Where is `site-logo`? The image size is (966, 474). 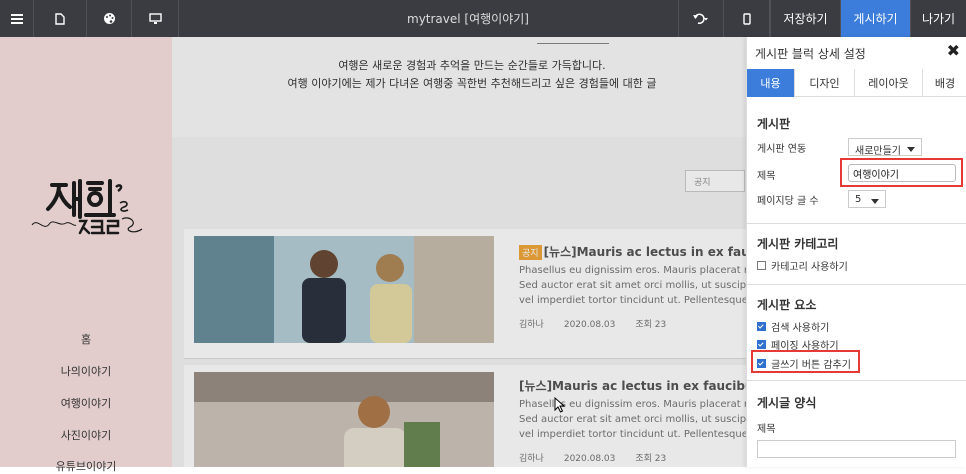 site-logo is located at coordinates (87, 207).